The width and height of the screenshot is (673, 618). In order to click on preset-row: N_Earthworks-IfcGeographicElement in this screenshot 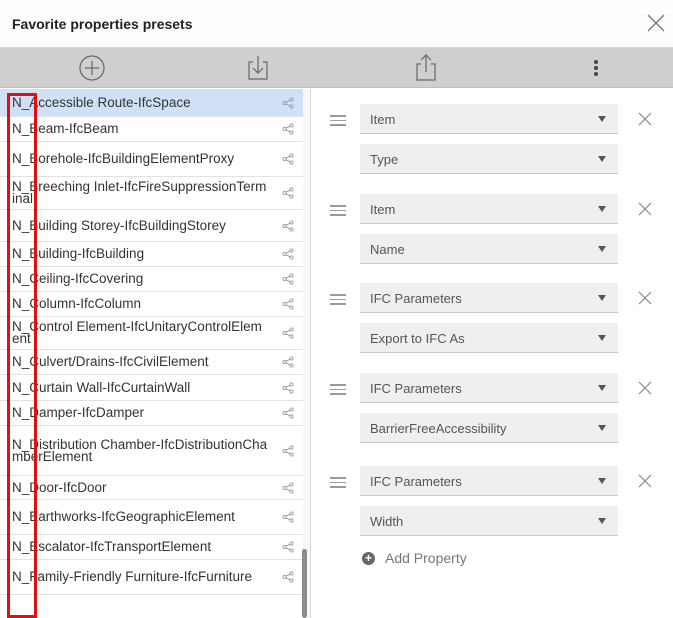, I will do `click(151, 517)`.